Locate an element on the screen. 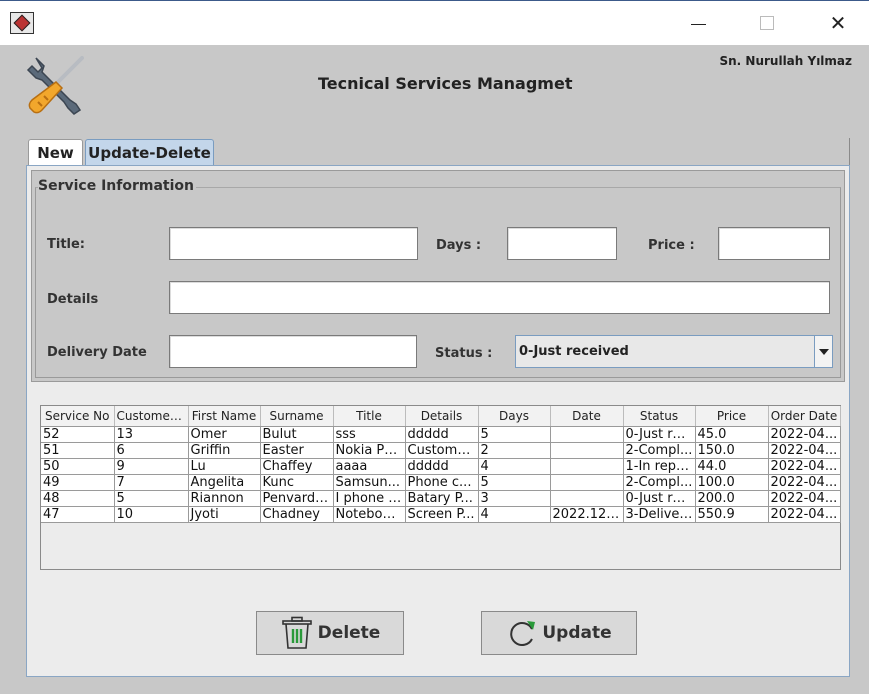 Image resolution: width=869 pixels, height=694 pixels. column-header: Details is located at coordinates (442, 416).